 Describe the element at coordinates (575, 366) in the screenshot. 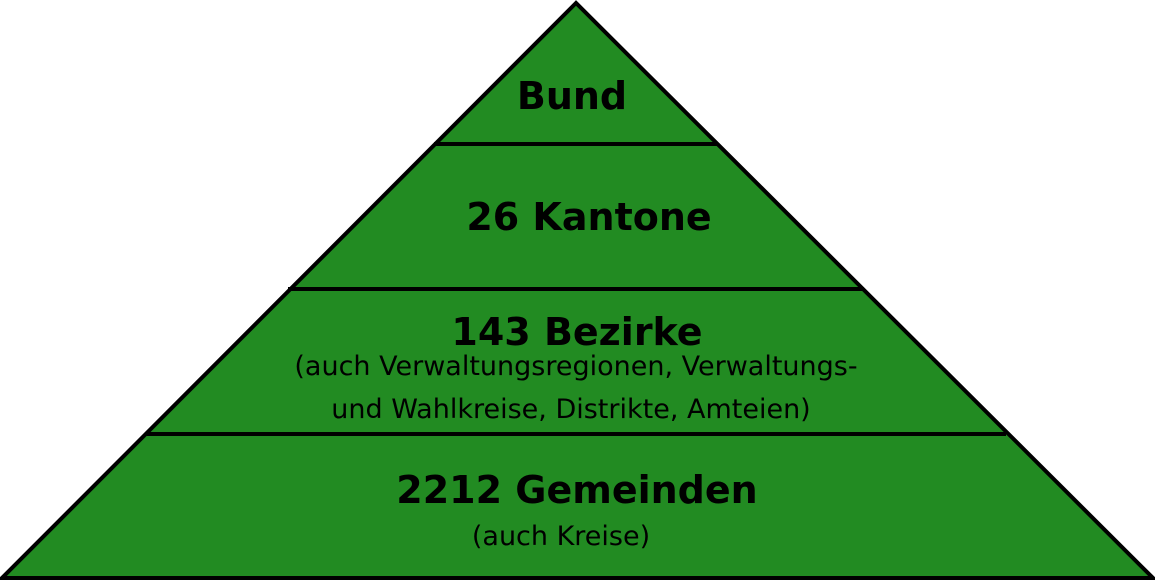

I see `level-subtitle-bezirke-line-1: (auch Verwaltungsregionen, Verwaltungs-` at that location.